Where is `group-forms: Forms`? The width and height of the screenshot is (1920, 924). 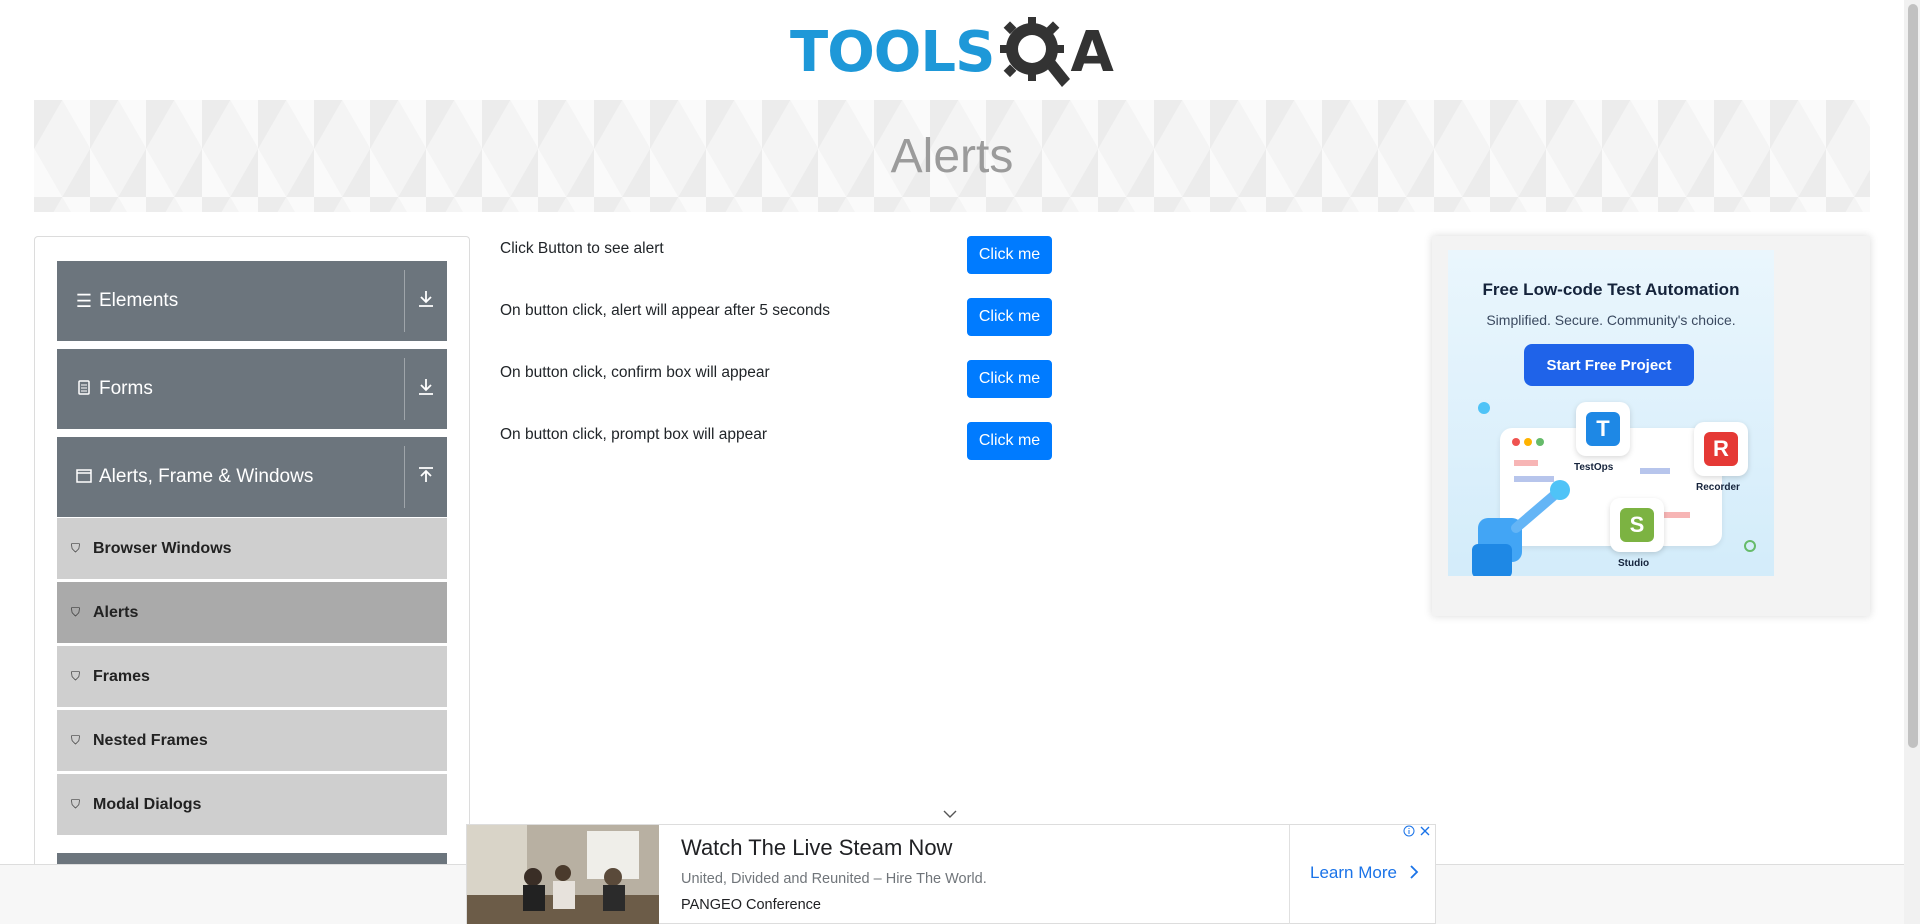
group-forms: Forms is located at coordinates (252, 389).